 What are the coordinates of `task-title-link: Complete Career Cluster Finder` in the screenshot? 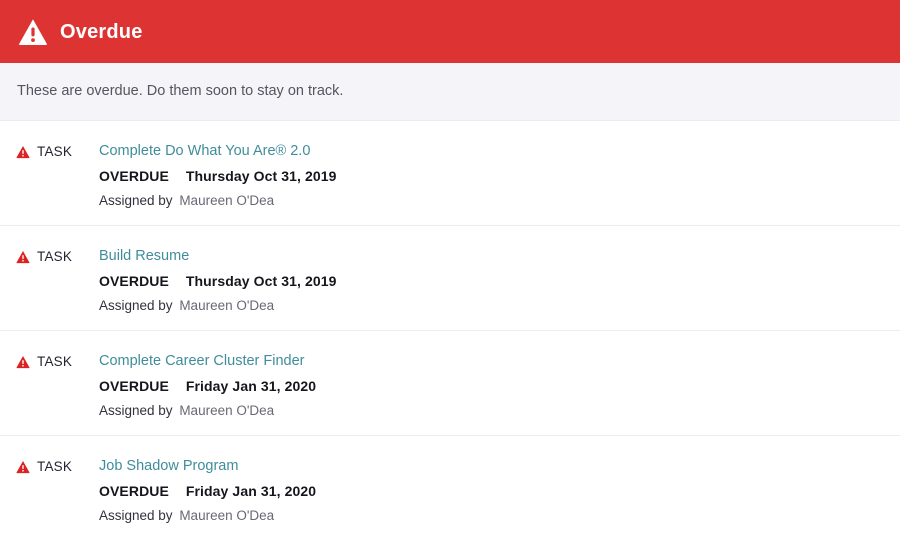 It's located at (207, 361).